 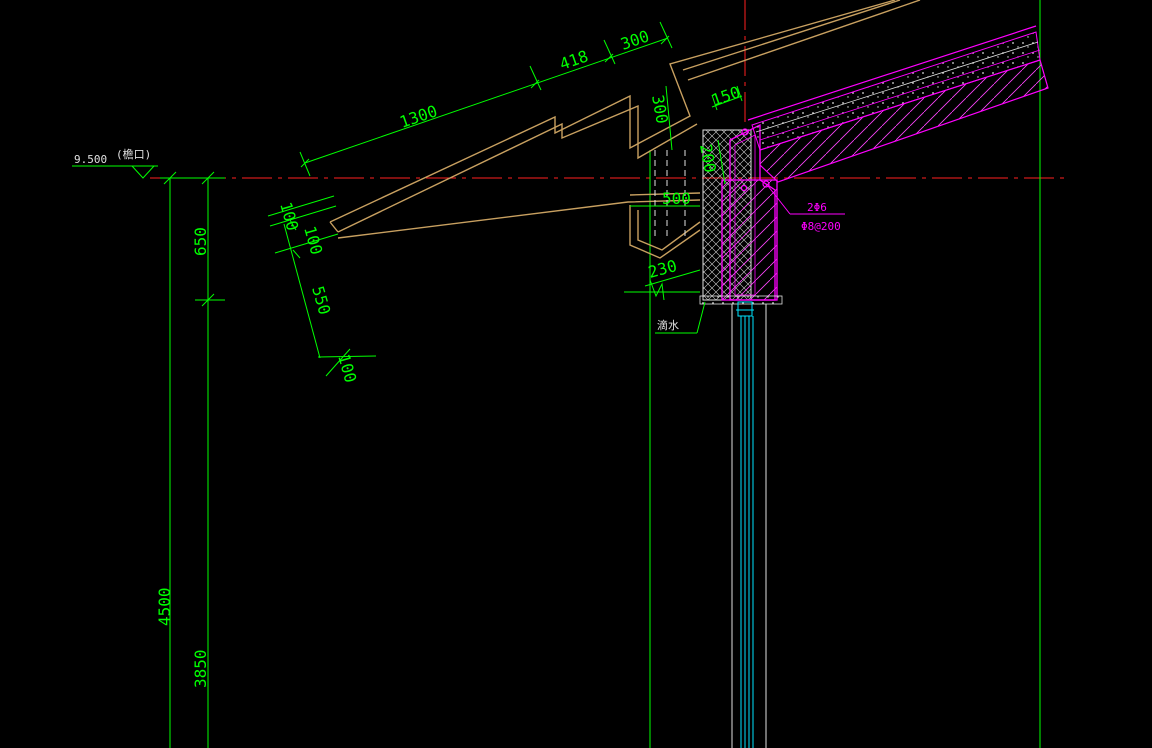 What do you see at coordinates (321, 300) in the screenshot?
I see `dim-550: 550` at bounding box center [321, 300].